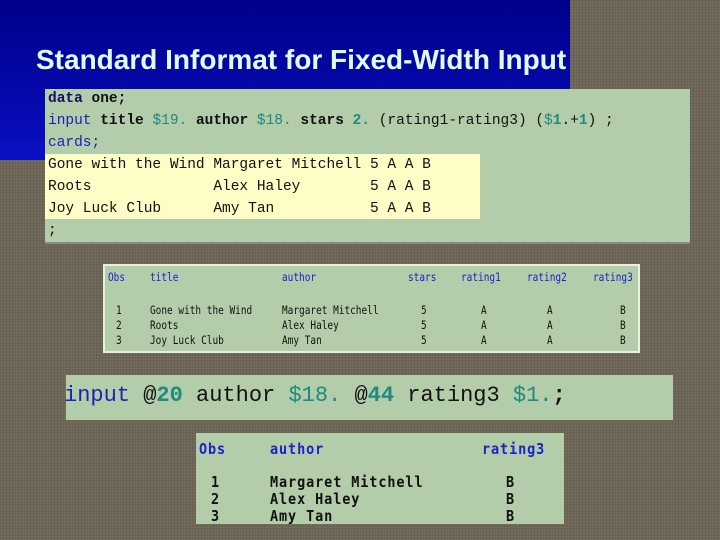 The height and width of the screenshot is (540, 720). I want to click on code-token: $, so click(548, 121).